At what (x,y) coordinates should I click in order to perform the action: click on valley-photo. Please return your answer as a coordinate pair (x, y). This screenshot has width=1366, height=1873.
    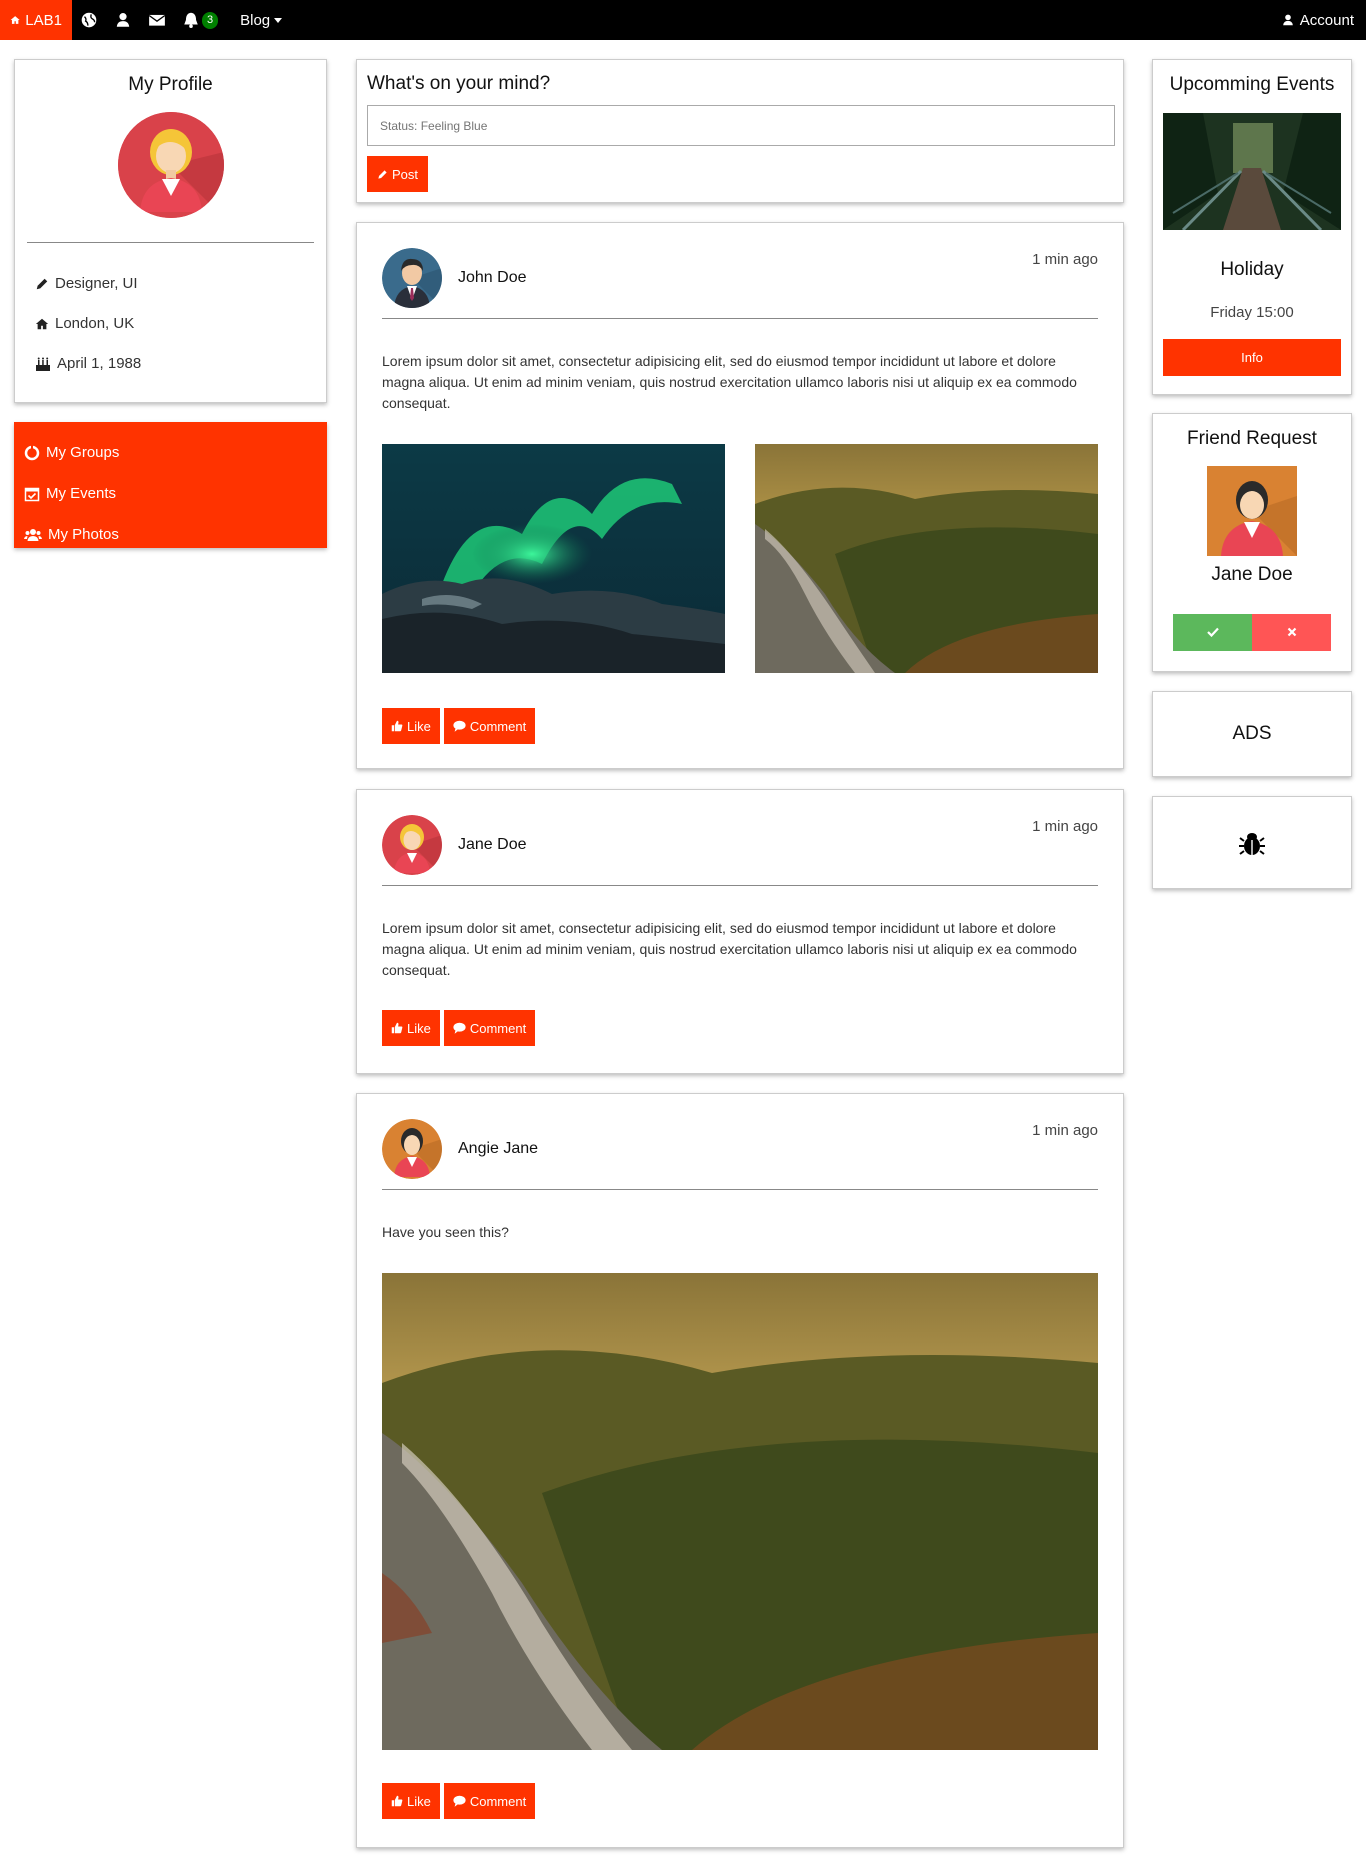
    Looking at the image, I should click on (926, 558).